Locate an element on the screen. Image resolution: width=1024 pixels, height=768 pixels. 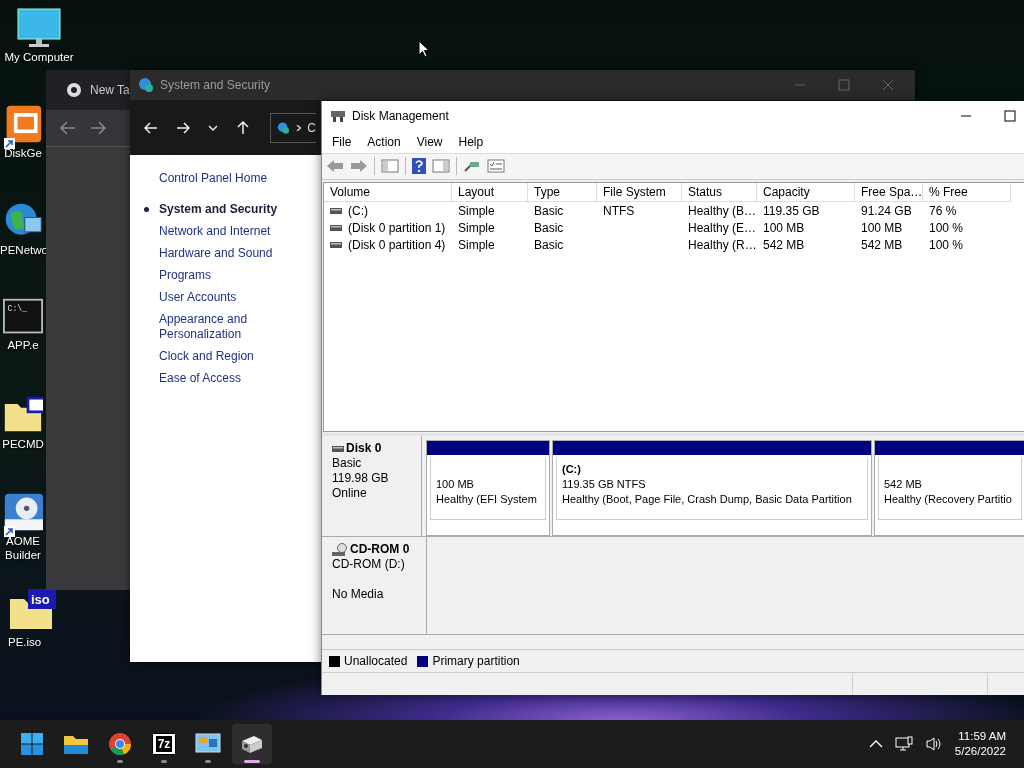
monitor-icon is located at coordinates (39, 28).